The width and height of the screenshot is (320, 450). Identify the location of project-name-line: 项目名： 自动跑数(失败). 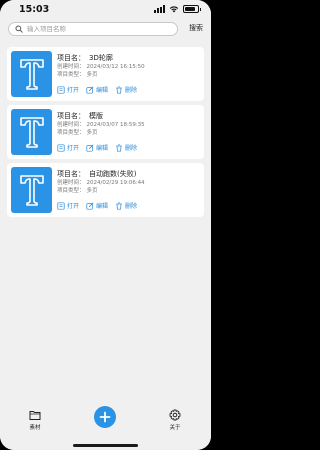
(129, 174).